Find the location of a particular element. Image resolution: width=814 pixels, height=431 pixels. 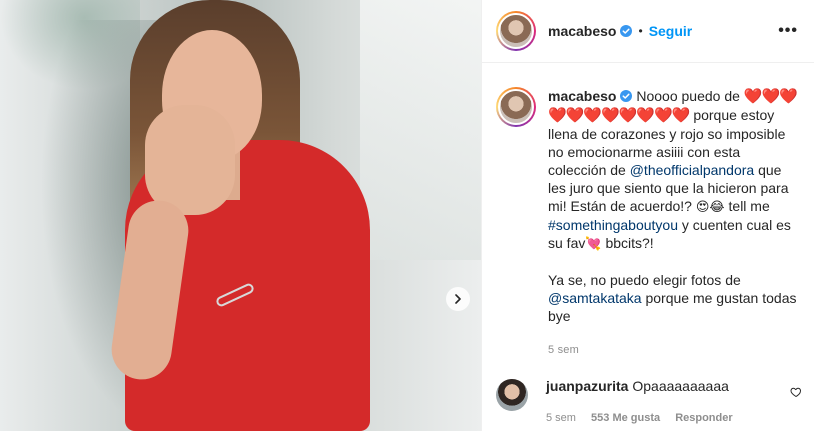

caption-text-6: bbcits?! is located at coordinates (629, 243).